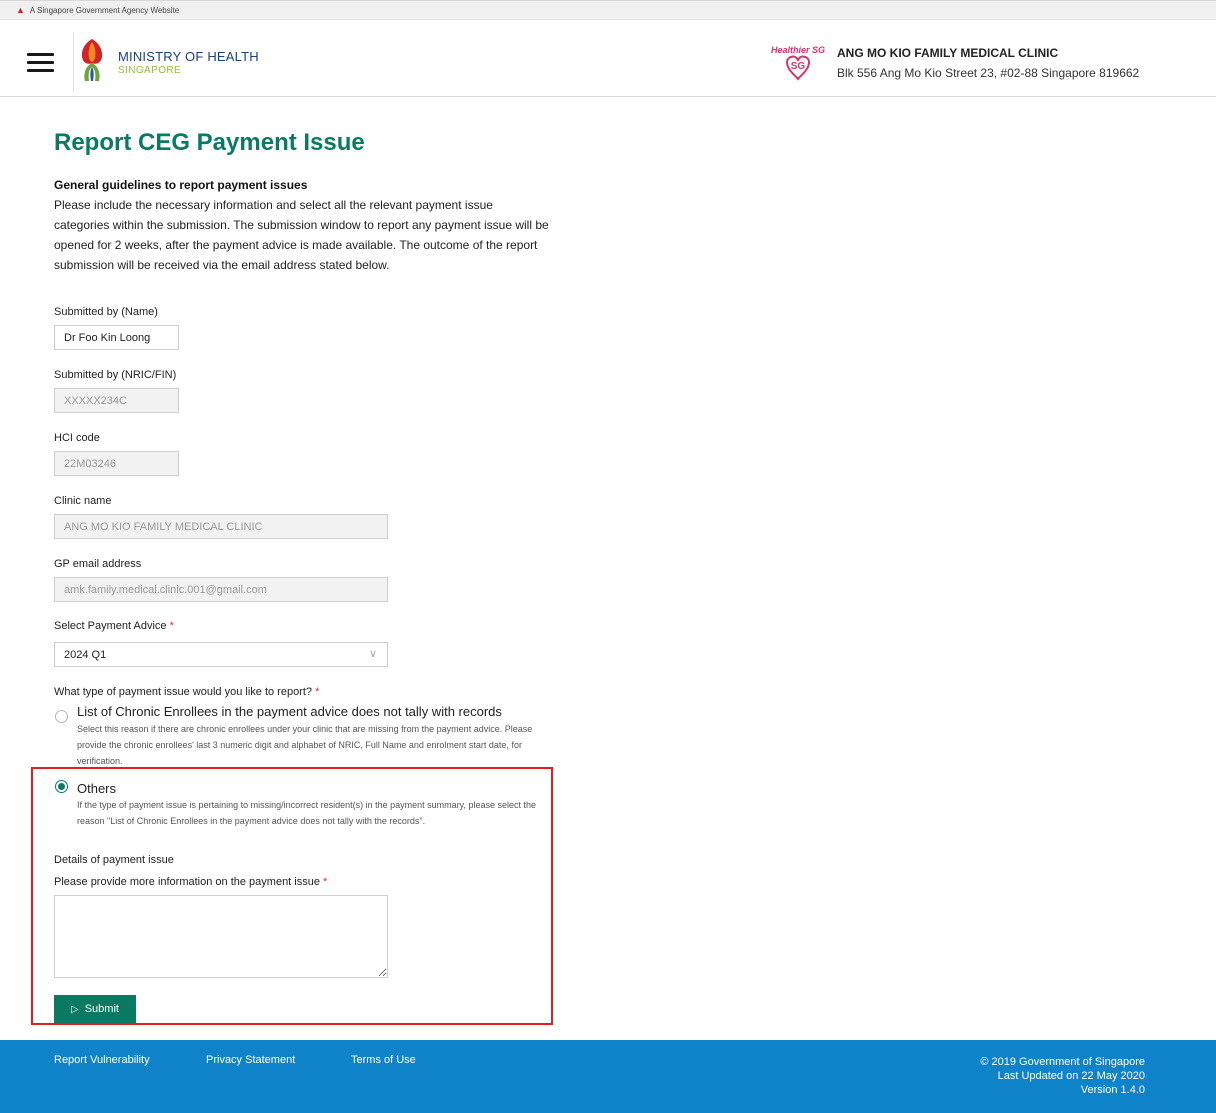  I want to click on last-updated-text: Last Updated on 22 May 2020, so click(1071, 1076).